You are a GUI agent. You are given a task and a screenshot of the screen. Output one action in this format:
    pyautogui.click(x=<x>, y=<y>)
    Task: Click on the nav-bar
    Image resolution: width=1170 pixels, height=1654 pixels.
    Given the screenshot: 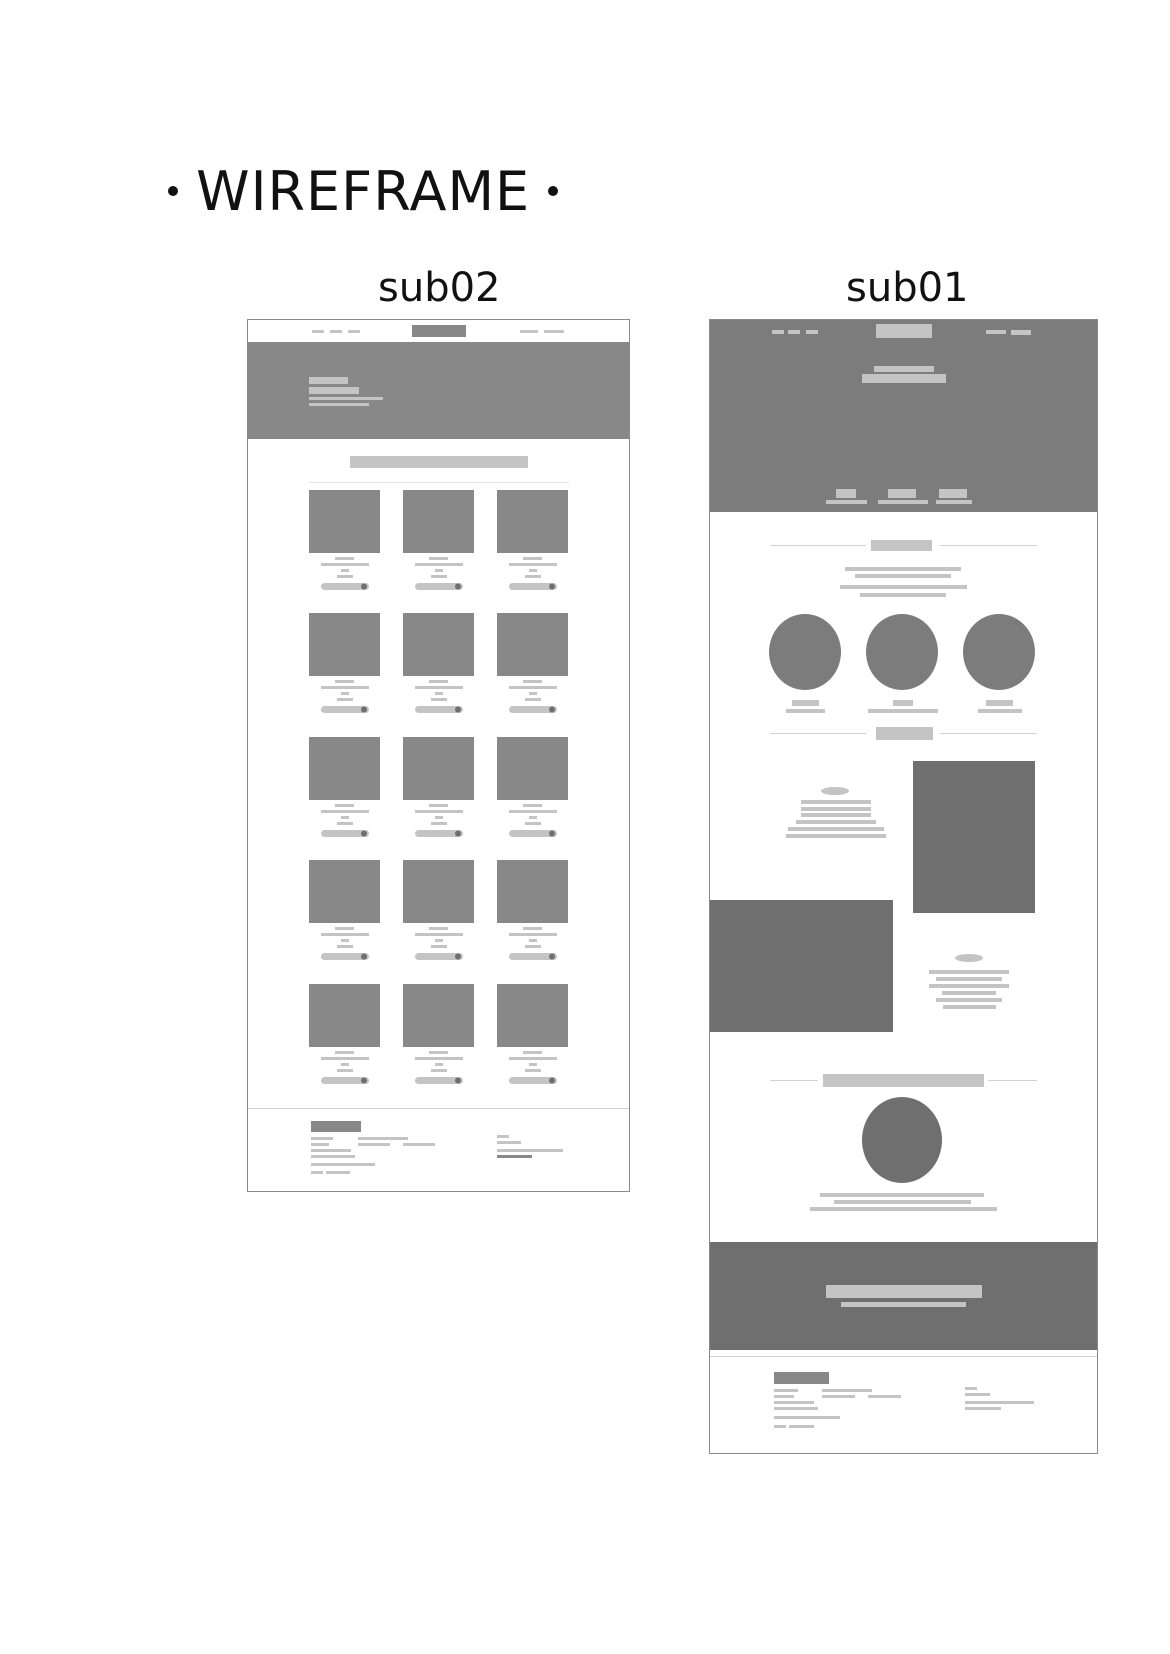 What is the action you would take?
    pyautogui.click(x=438, y=331)
    